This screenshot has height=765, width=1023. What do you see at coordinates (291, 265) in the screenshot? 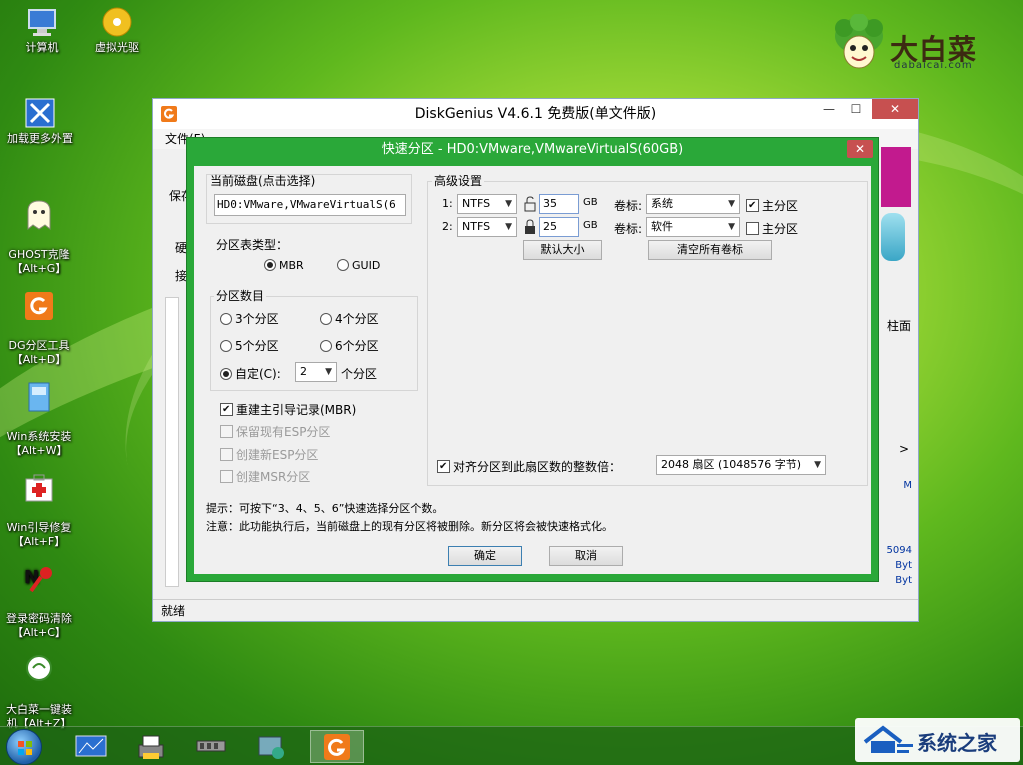
I see `radio-mbr-label: MBR` at bounding box center [291, 265].